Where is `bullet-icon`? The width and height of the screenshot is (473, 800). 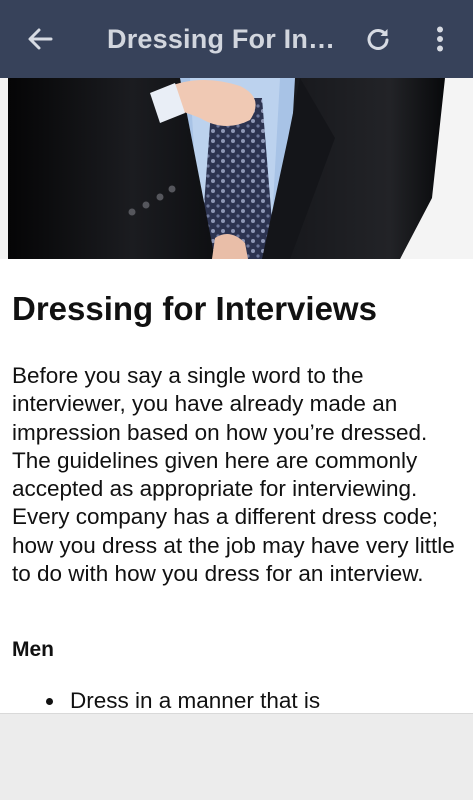 bullet-icon is located at coordinates (49, 701).